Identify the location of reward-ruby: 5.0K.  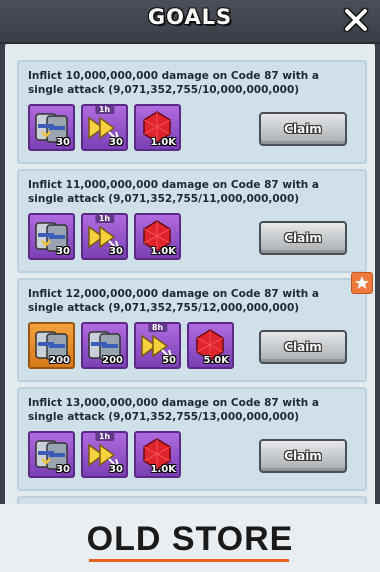
(210, 345).